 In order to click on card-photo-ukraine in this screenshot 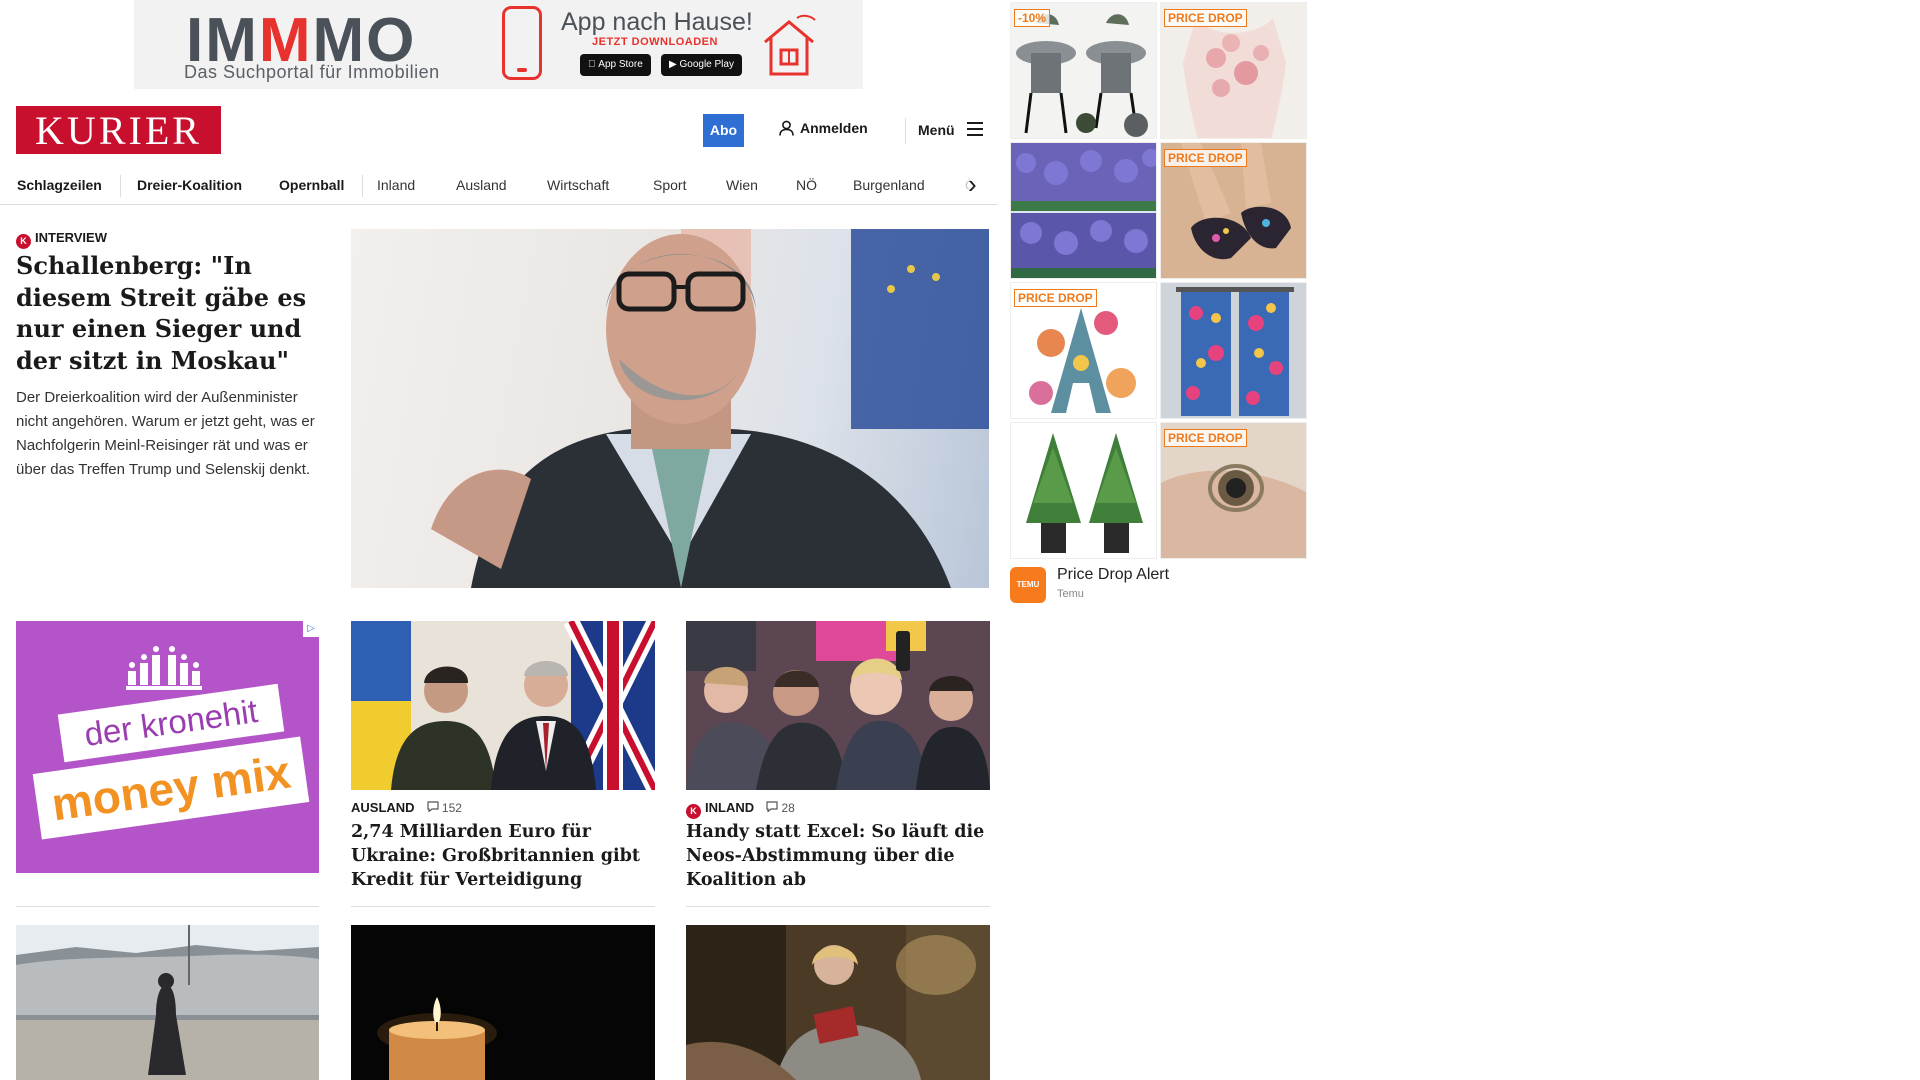, I will do `click(503, 705)`.